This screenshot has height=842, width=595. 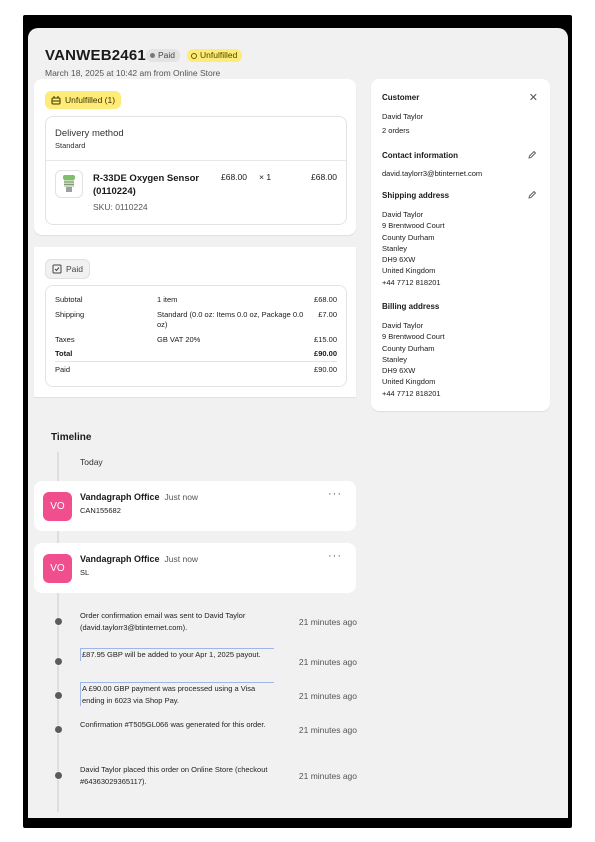 What do you see at coordinates (64, 353) in the screenshot?
I see `row-label: Total` at bounding box center [64, 353].